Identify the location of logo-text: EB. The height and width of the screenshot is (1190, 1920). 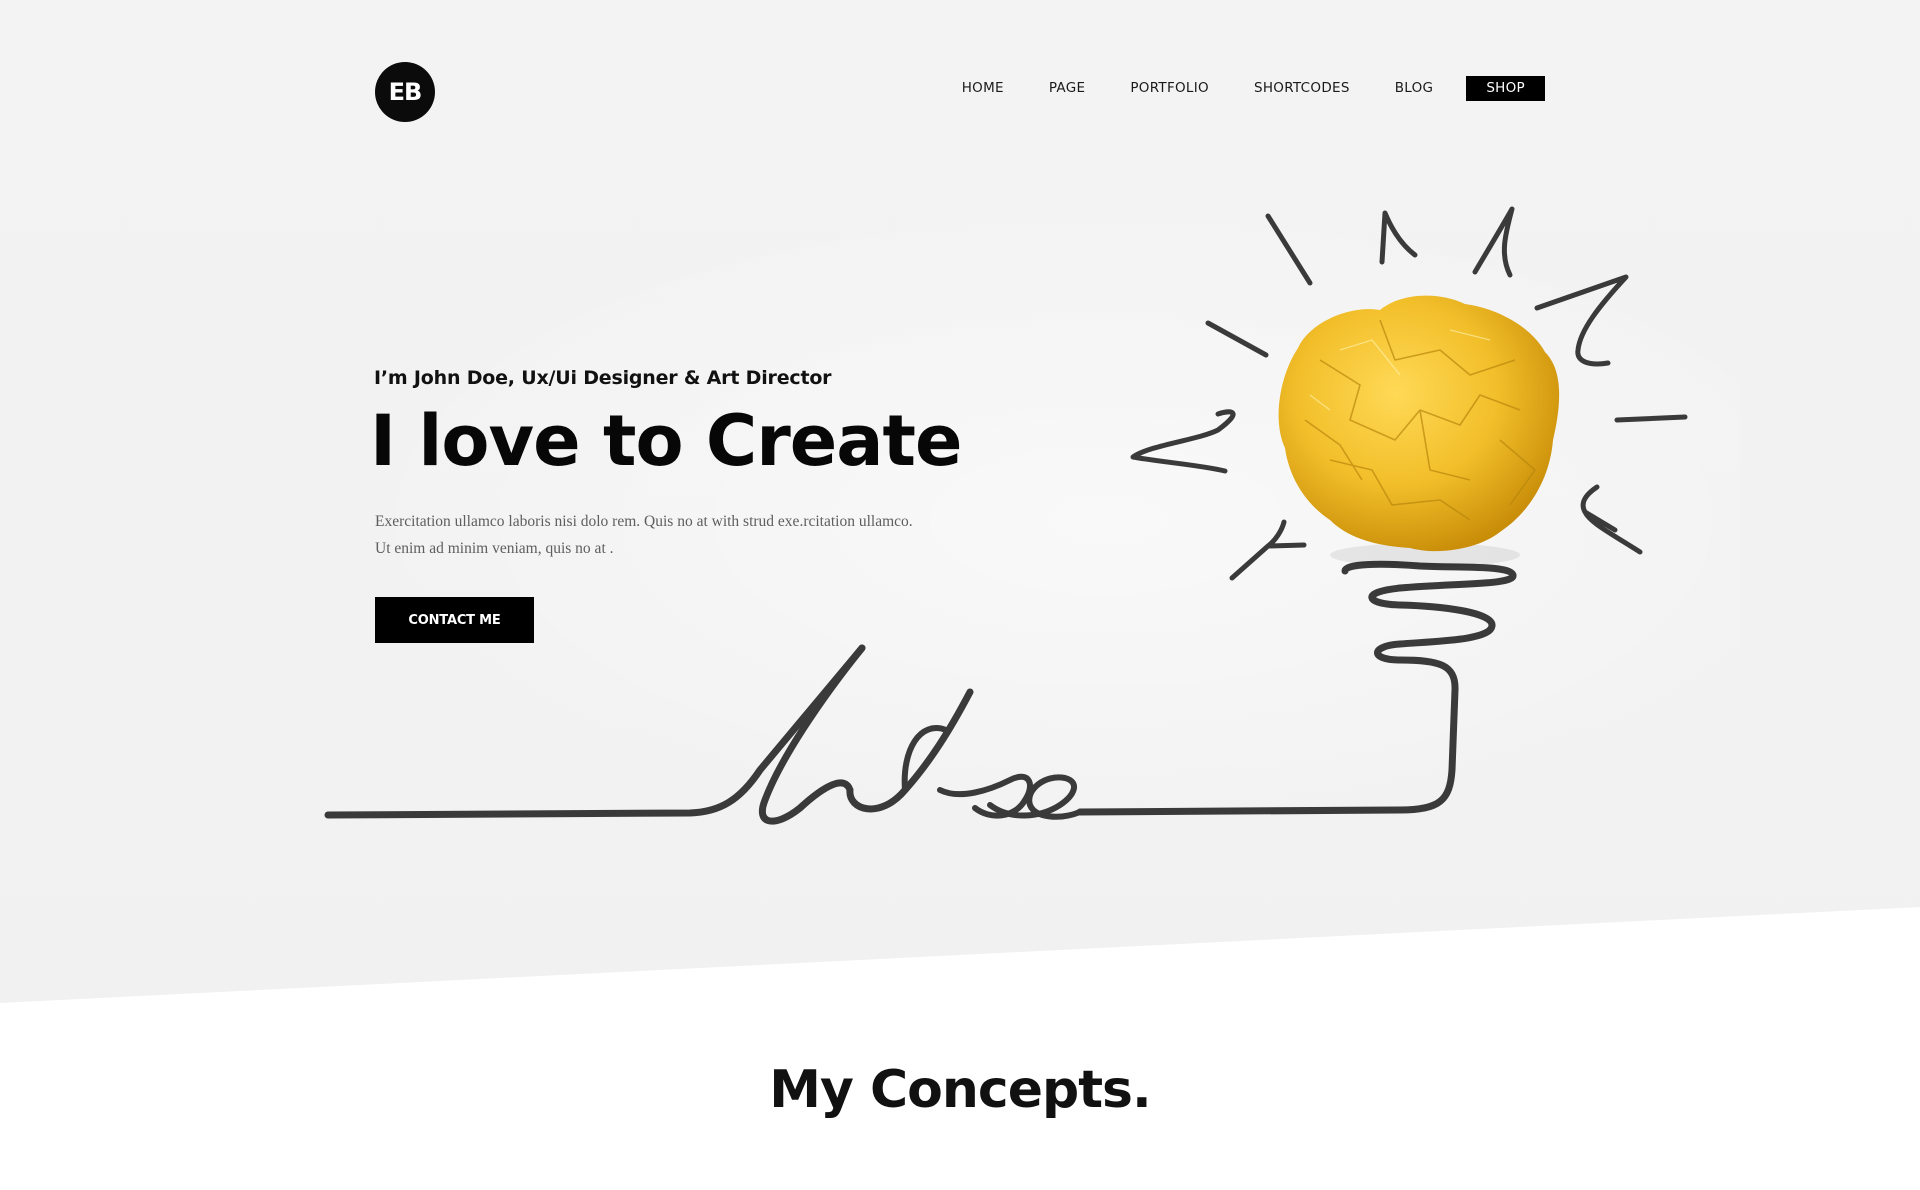
(405, 92).